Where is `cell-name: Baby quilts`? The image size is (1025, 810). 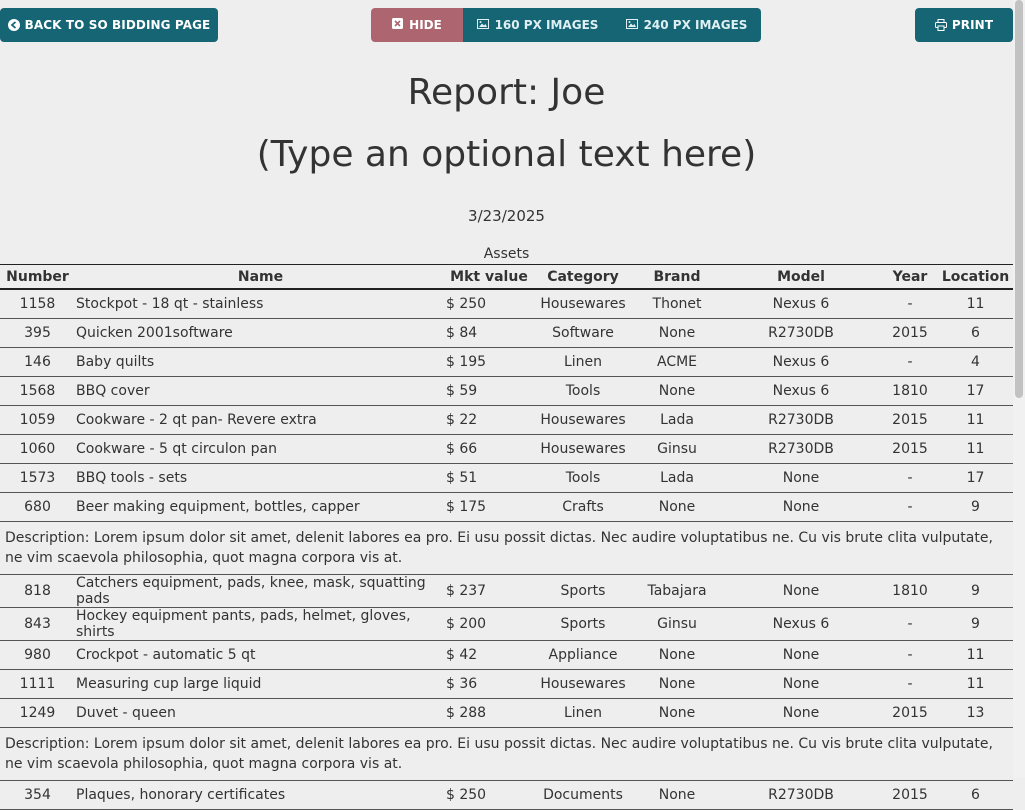
cell-name: Baby quilts is located at coordinates (260, 362).